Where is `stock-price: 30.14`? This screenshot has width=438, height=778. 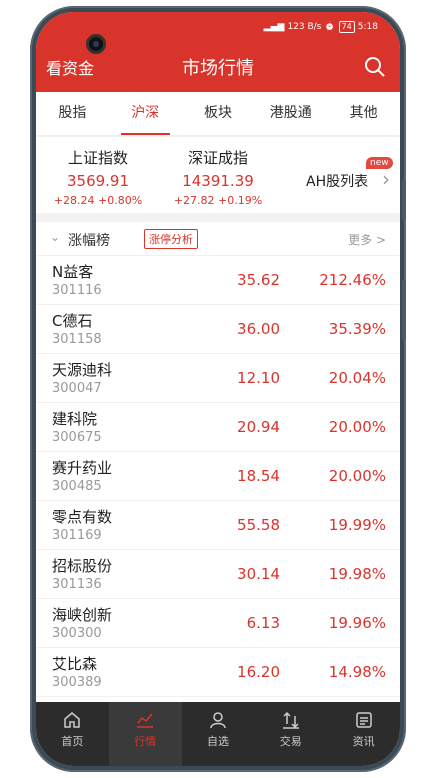 stock-price: 30.14 is located at coordinates (258, 574).